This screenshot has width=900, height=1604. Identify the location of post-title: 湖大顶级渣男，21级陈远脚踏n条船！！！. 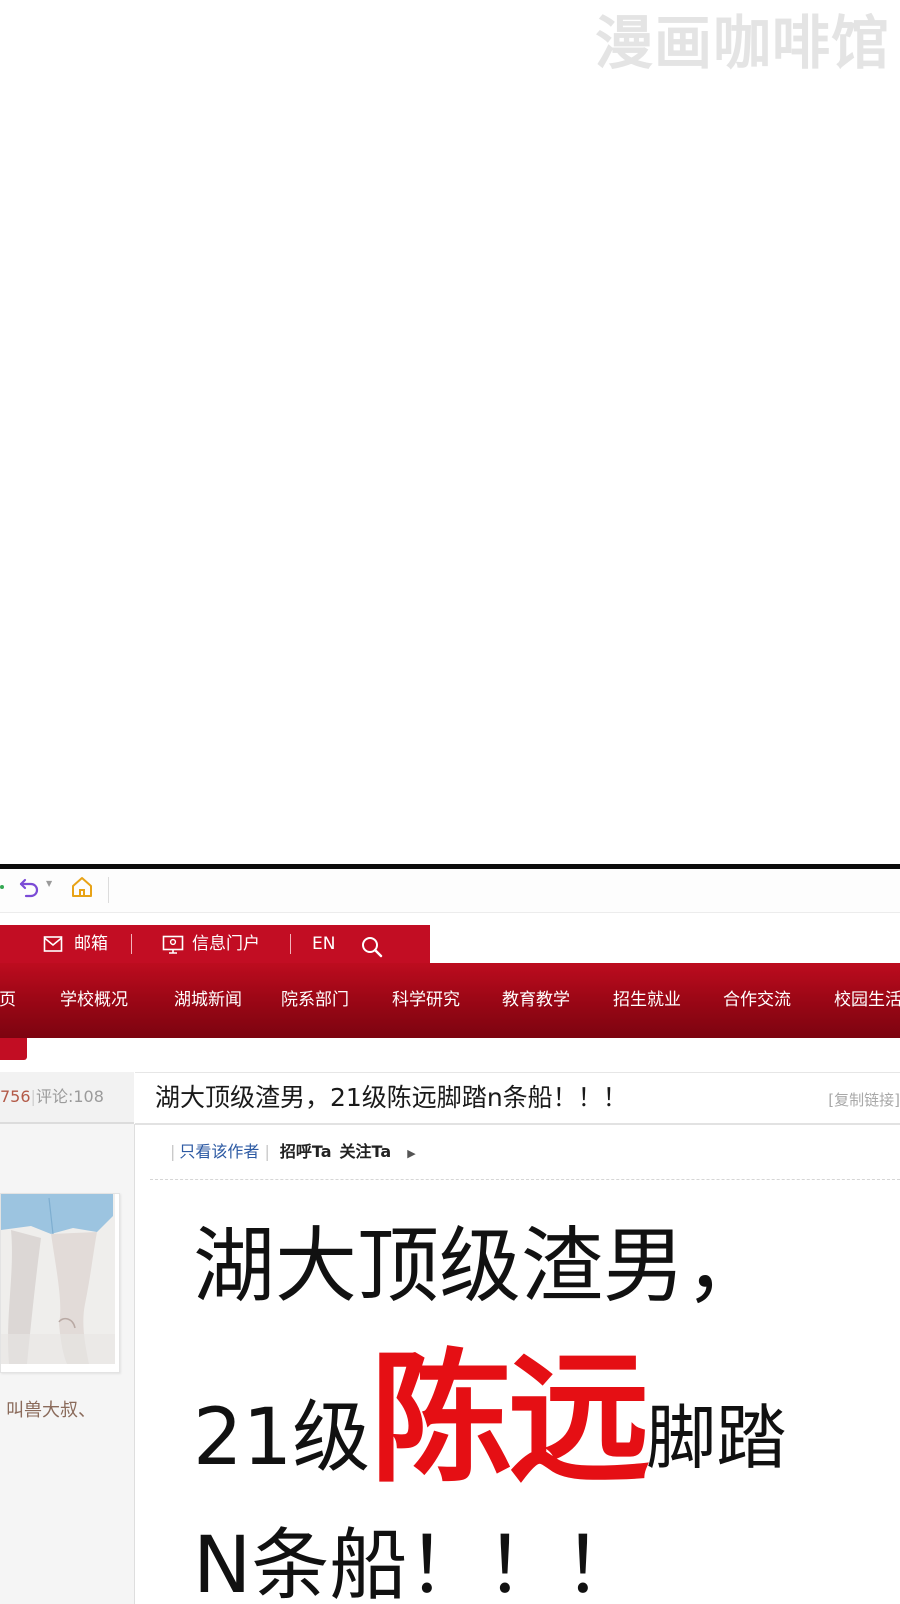
(391, 1097).